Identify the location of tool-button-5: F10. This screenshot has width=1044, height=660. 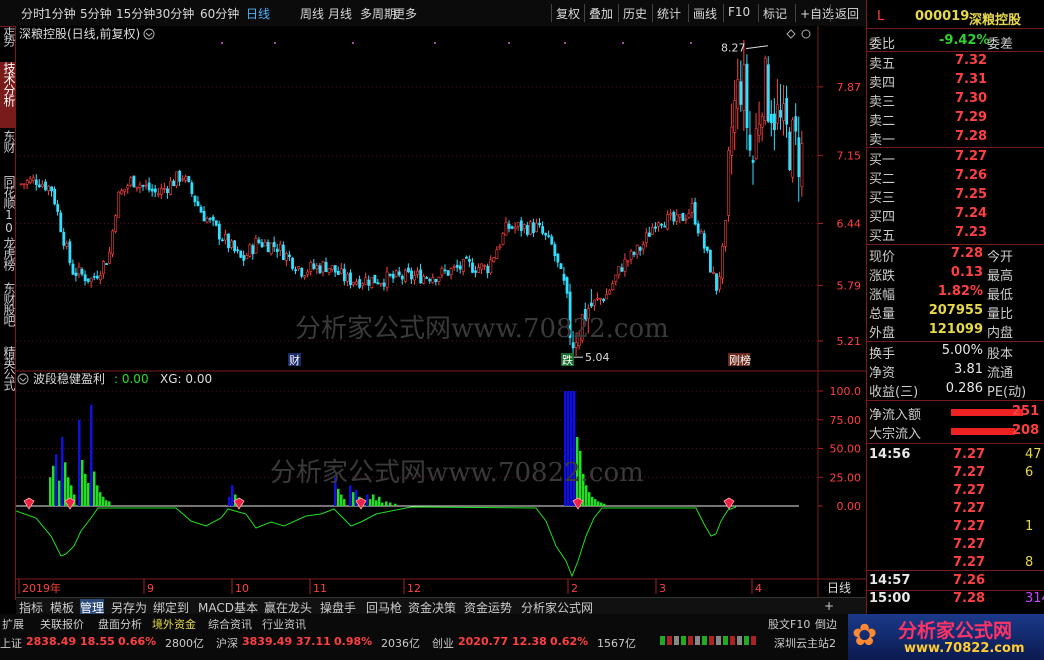
(739, 12).